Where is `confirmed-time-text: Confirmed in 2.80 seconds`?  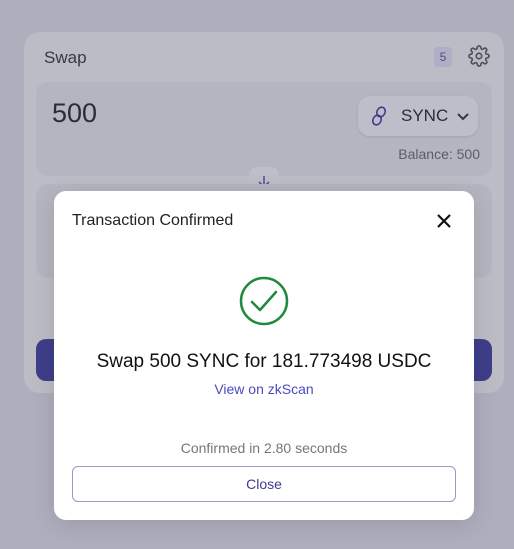
confirmed-time-text: Confirmed in 2.80 seconds is located at coordinates (264, 448).